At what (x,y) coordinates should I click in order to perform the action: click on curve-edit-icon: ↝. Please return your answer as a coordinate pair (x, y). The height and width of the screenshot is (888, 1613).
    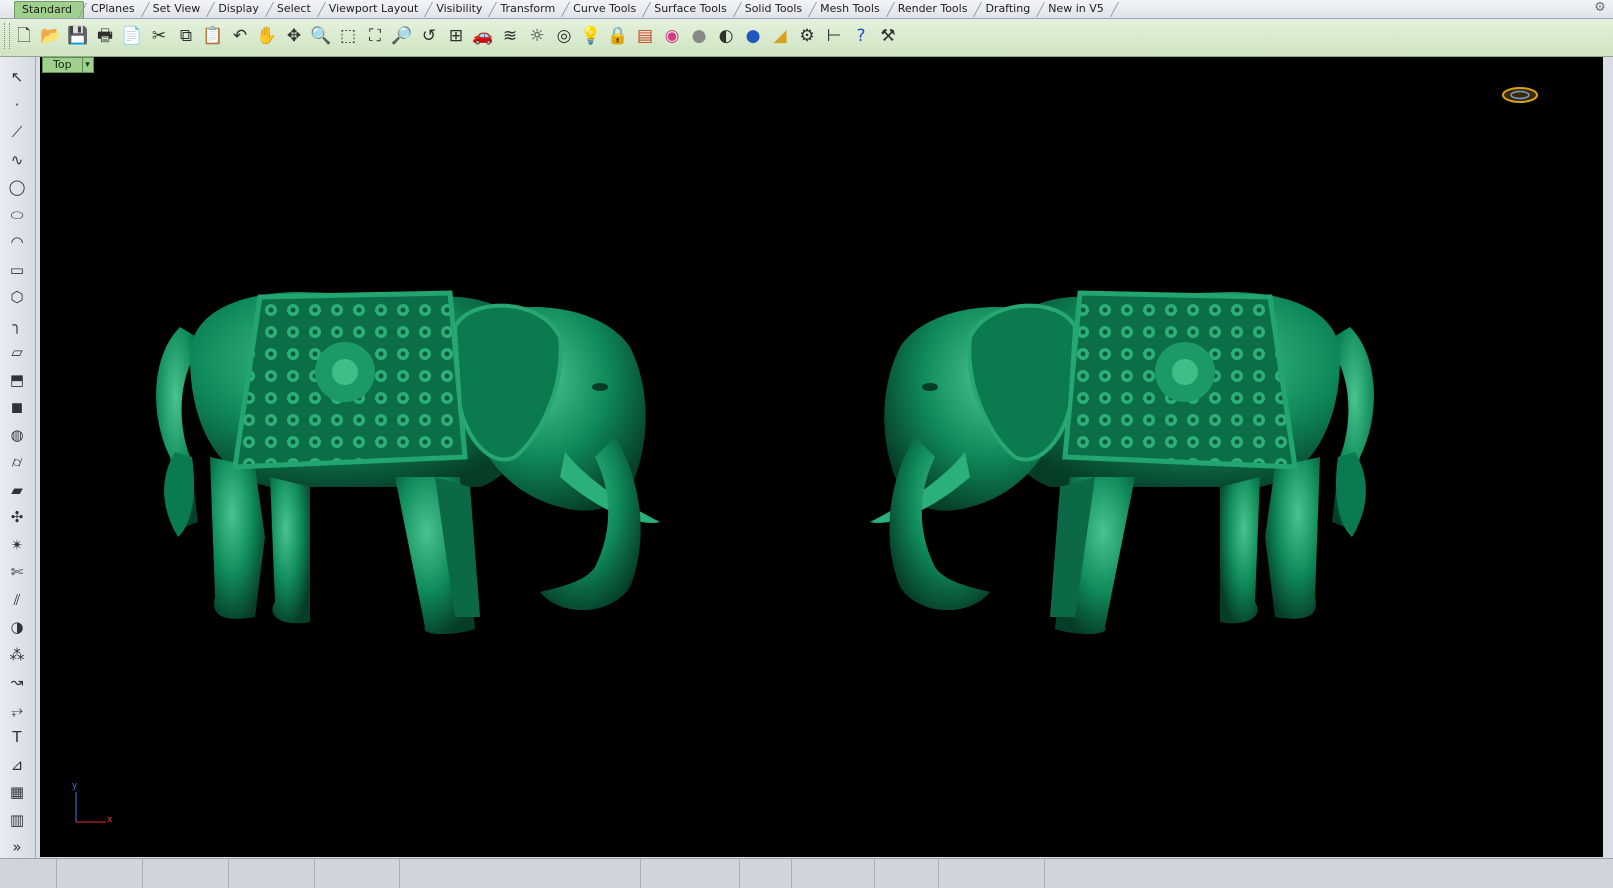
    Looking at the image, I should click on (17, 682).